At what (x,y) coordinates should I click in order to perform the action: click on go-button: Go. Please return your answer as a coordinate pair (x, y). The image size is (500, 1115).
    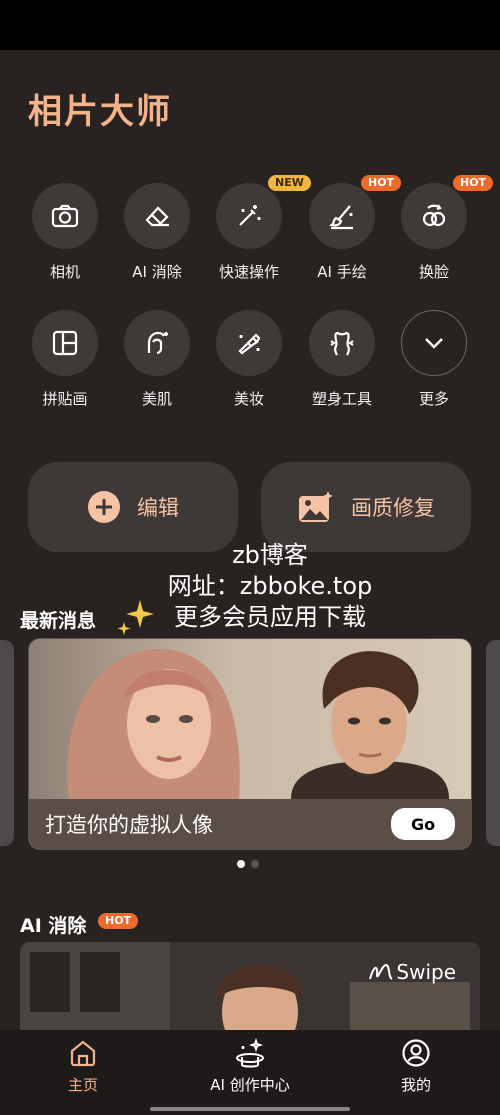
    Looking at the image, I should click on (423, 824).